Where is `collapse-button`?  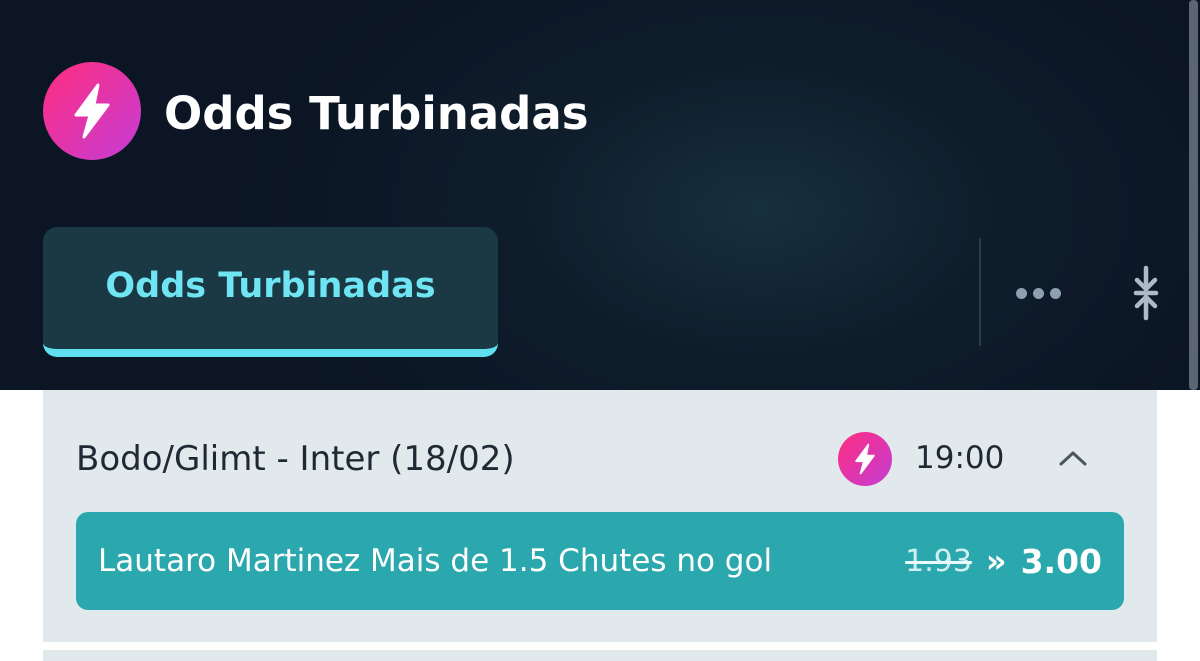 collapse-button is located at coordinates (1146, 293).